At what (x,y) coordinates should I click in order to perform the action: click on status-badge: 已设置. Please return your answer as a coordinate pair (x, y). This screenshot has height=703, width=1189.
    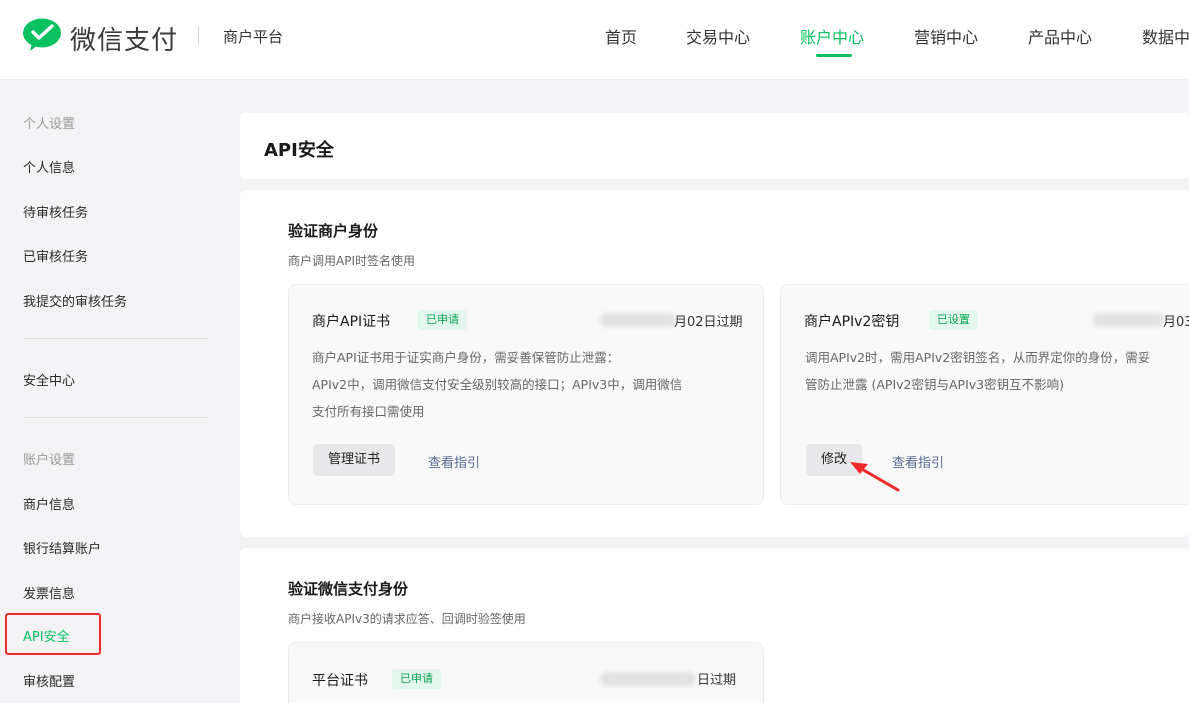
    Looking at the image, I should click on (953, 320).